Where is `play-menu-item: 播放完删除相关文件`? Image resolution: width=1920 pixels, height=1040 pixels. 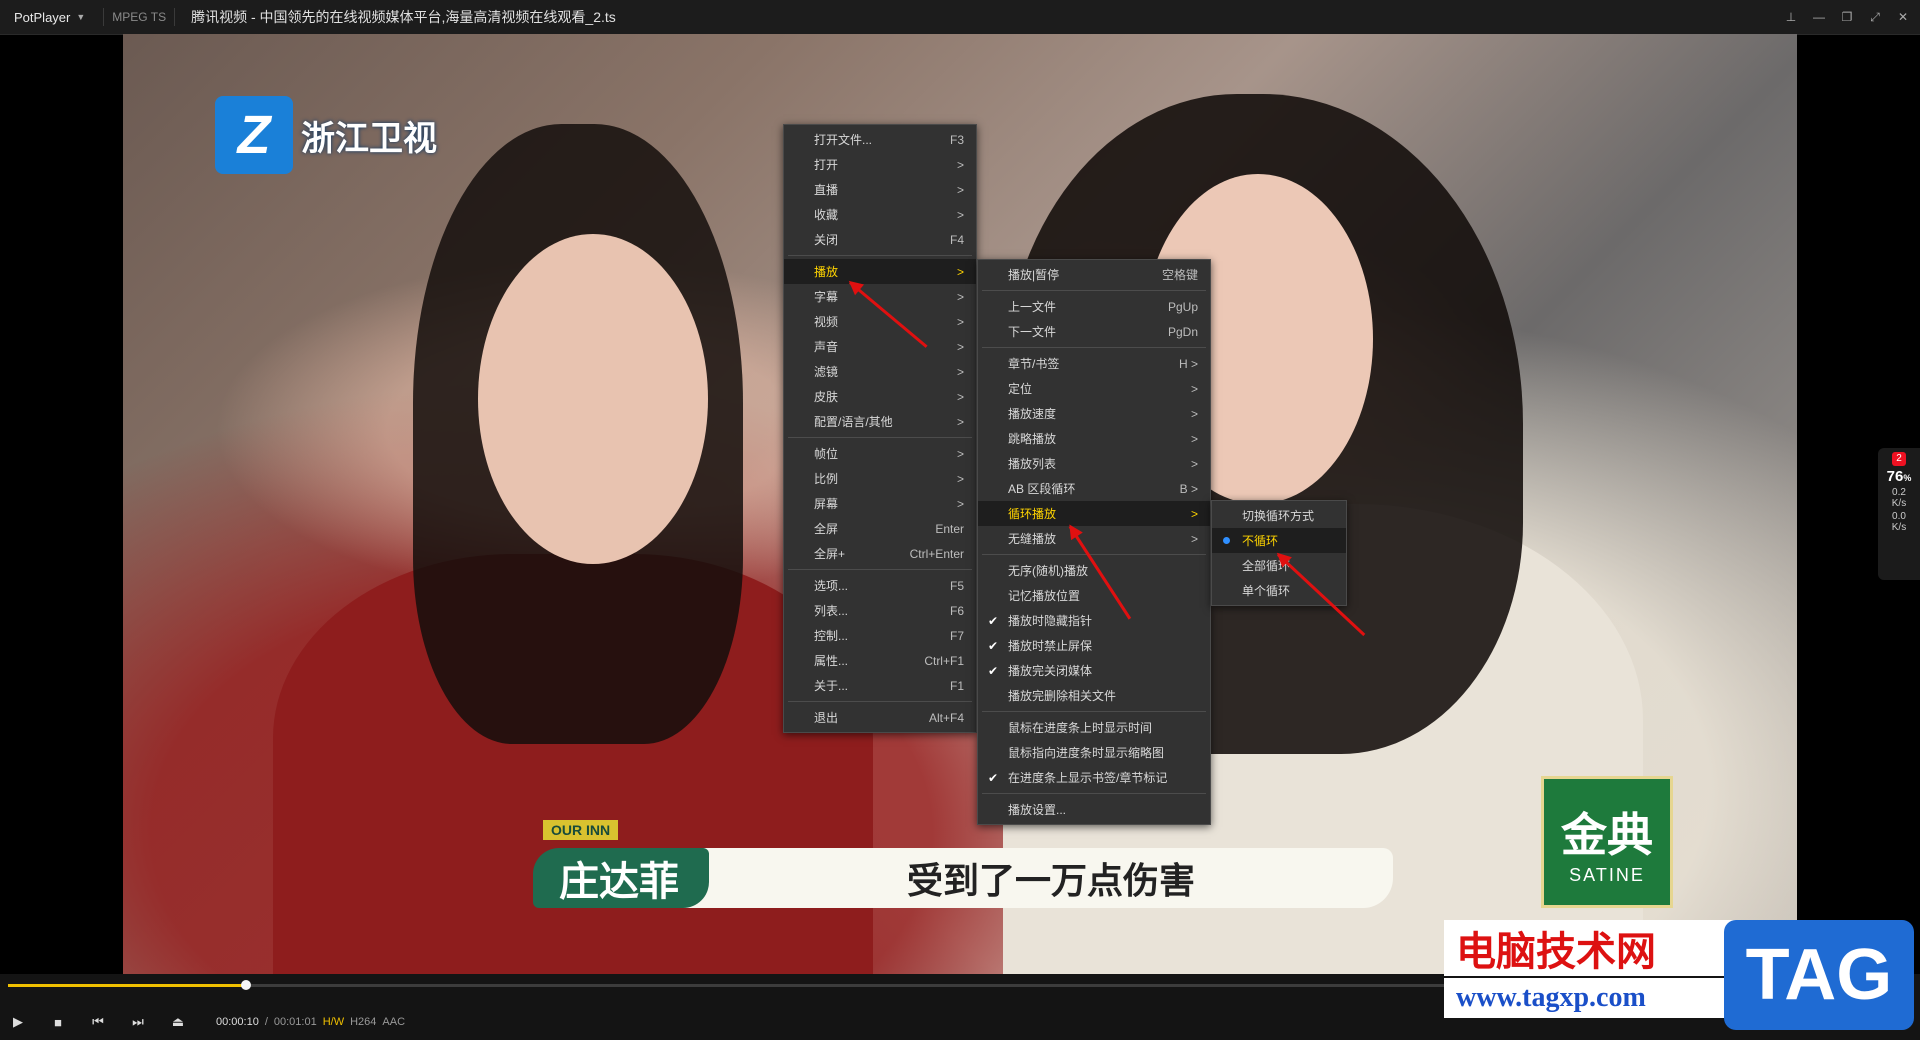
play-menu-item: 播放完删除相关文件 is located at coordinates (1094, 695).